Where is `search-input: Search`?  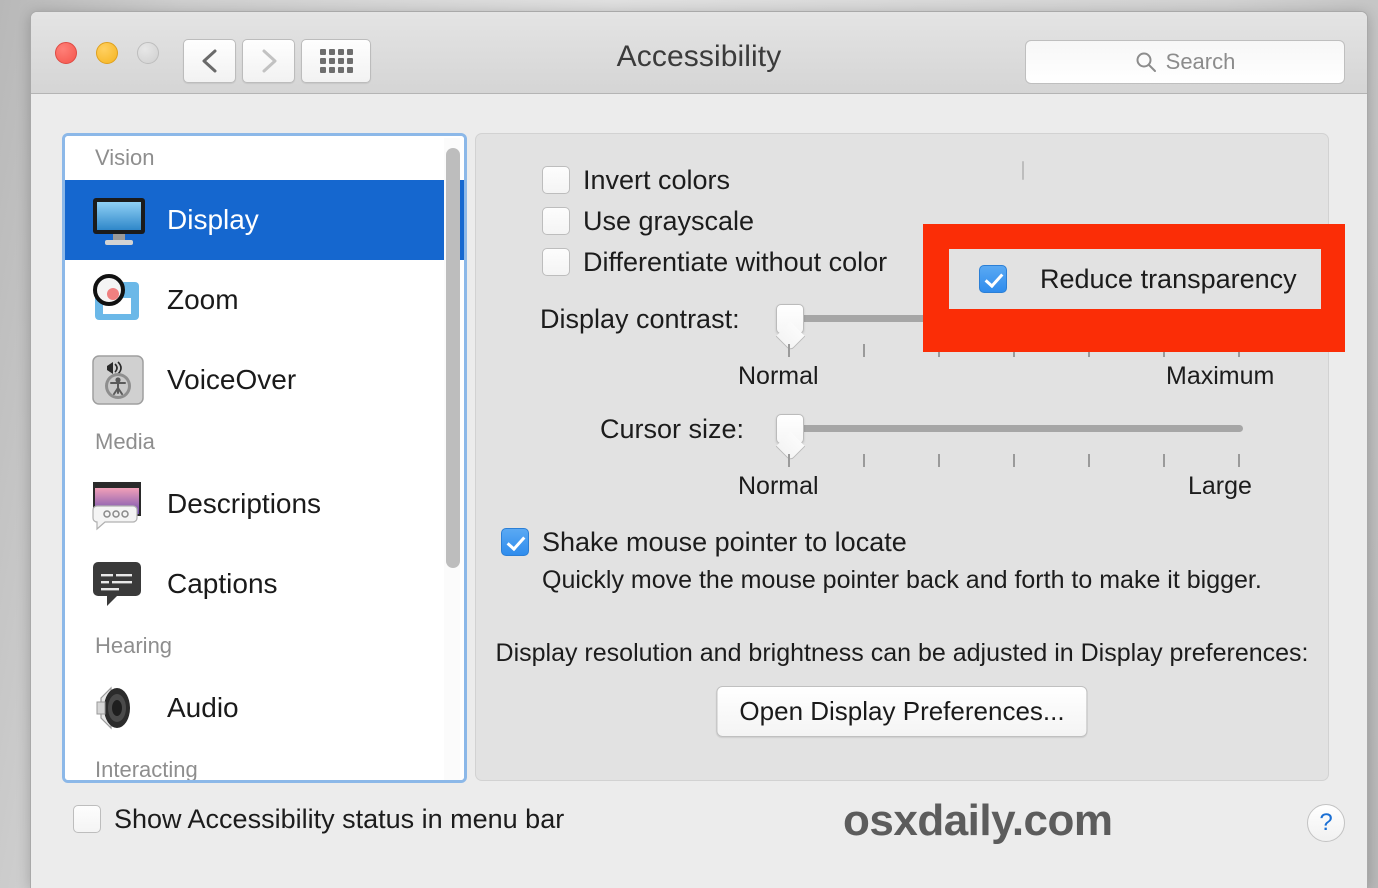
search-input: Search is located at coordinates (1185, 62).